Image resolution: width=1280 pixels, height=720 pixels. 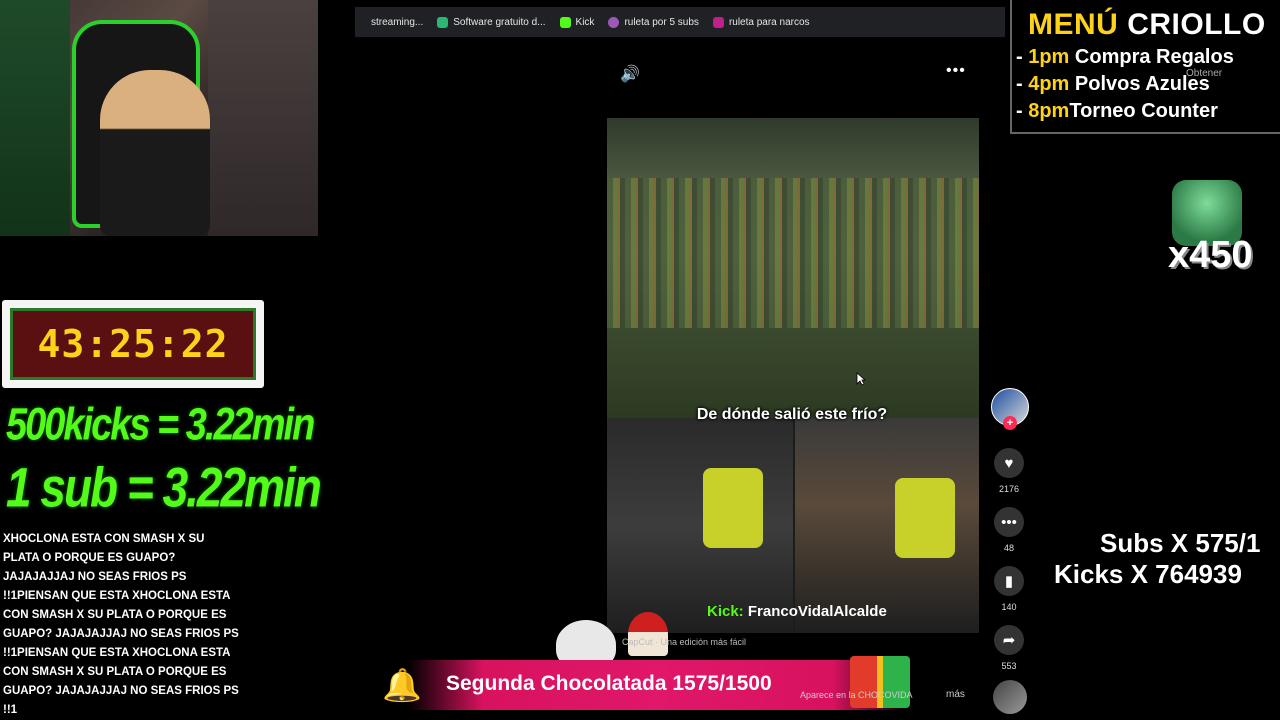 I want to click on share-icon: ➦, so click(x=1009, y=640).